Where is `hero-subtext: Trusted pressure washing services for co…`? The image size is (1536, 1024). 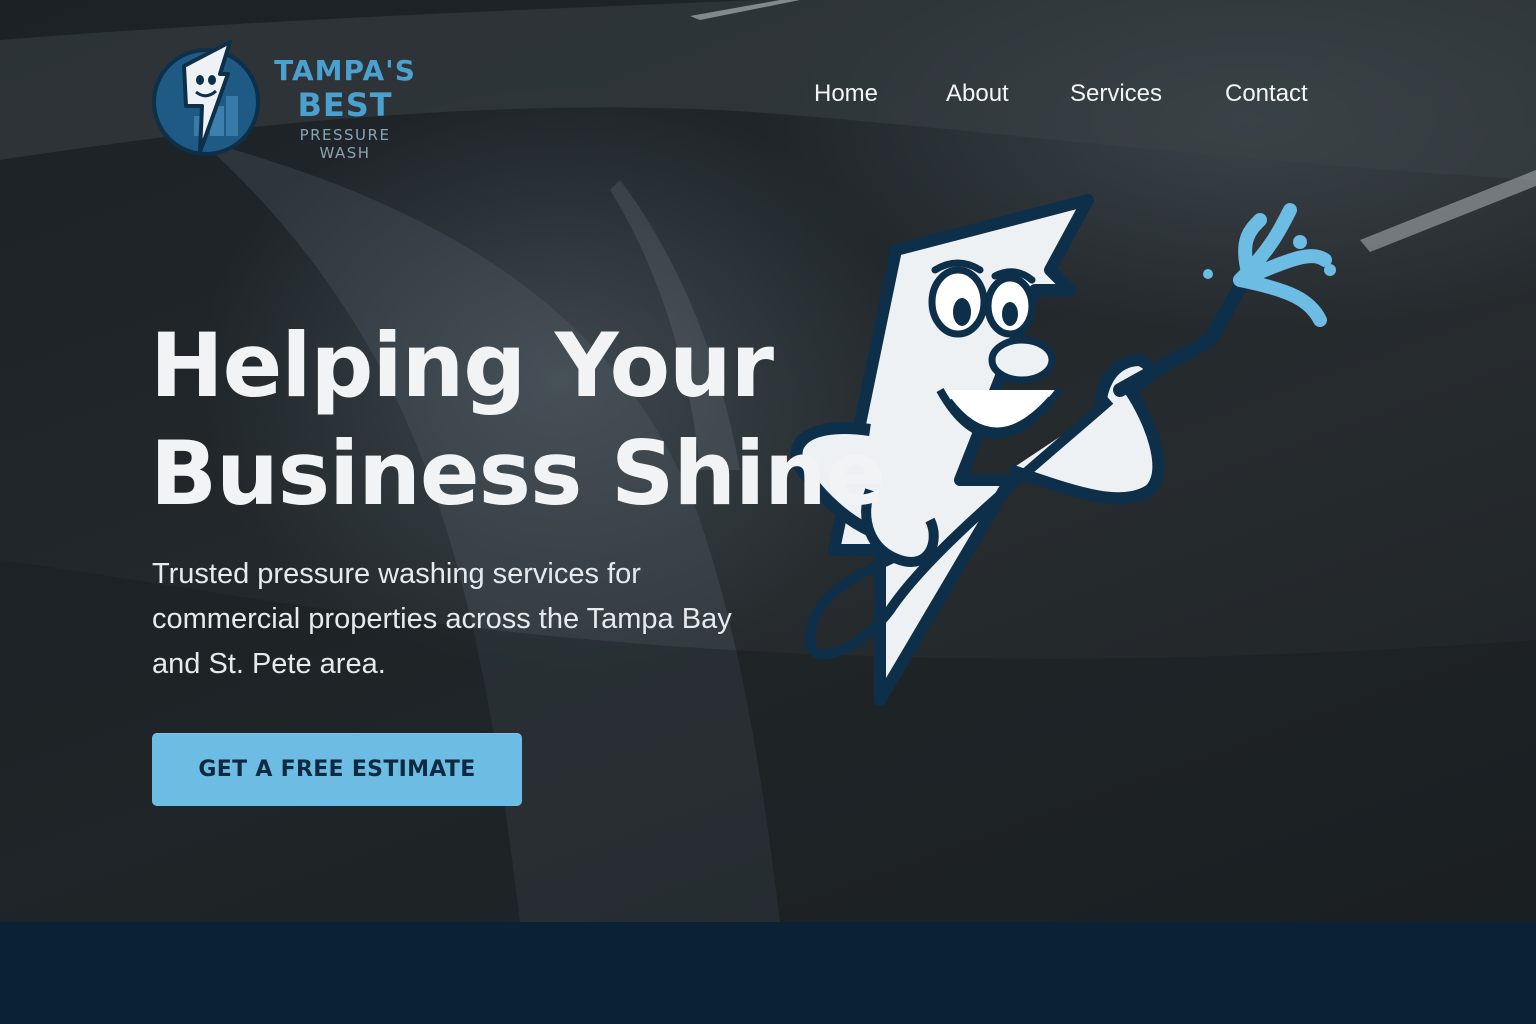
hero-subtext: Trusted pressure washing services for co… is located at coordinates (442, 619).